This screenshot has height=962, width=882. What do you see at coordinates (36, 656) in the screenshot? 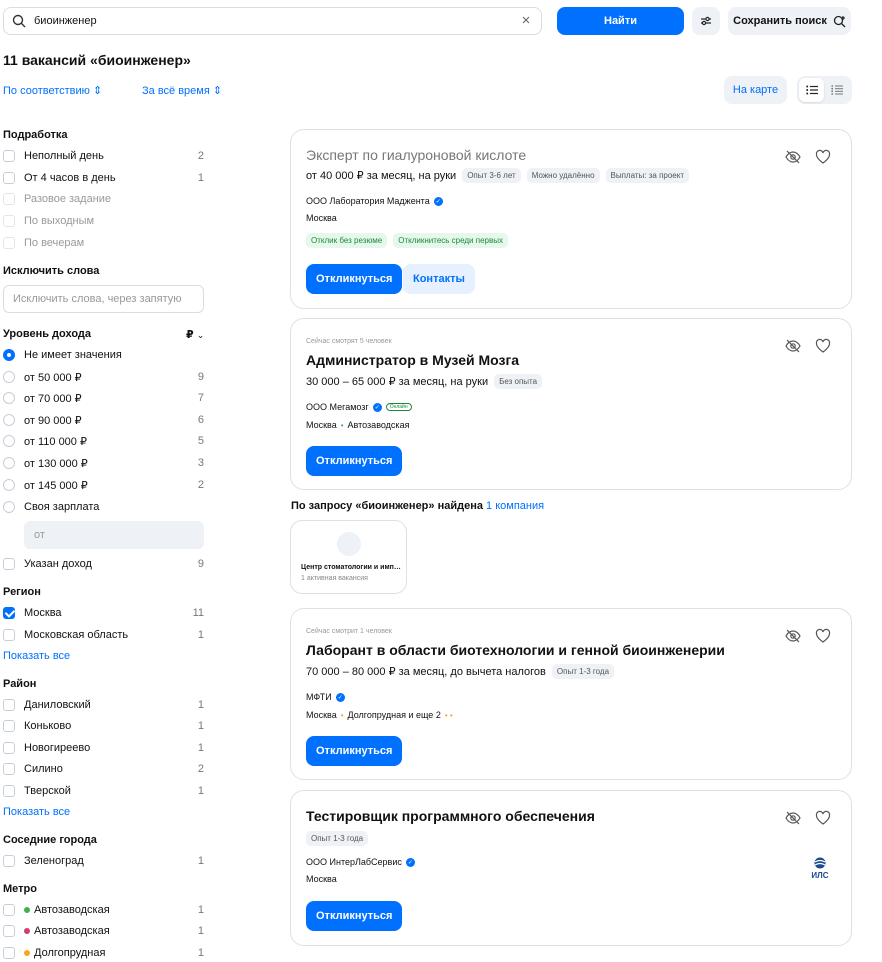
I see `region-show-all-link: Показать все` at bounding box center [36, 656].